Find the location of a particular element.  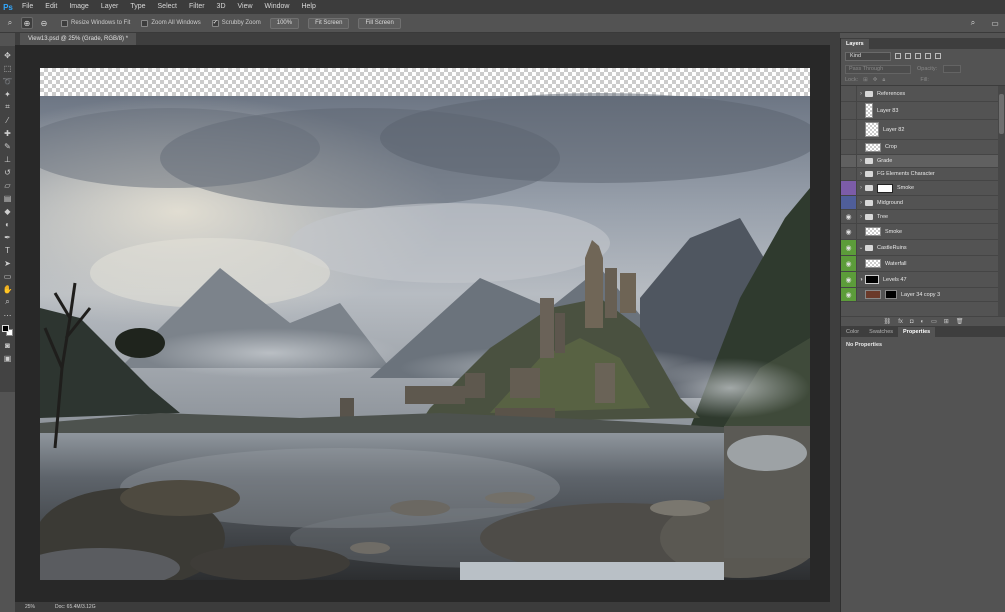

pen-tool-icon: ✒ is located at coordinates (7, 237).